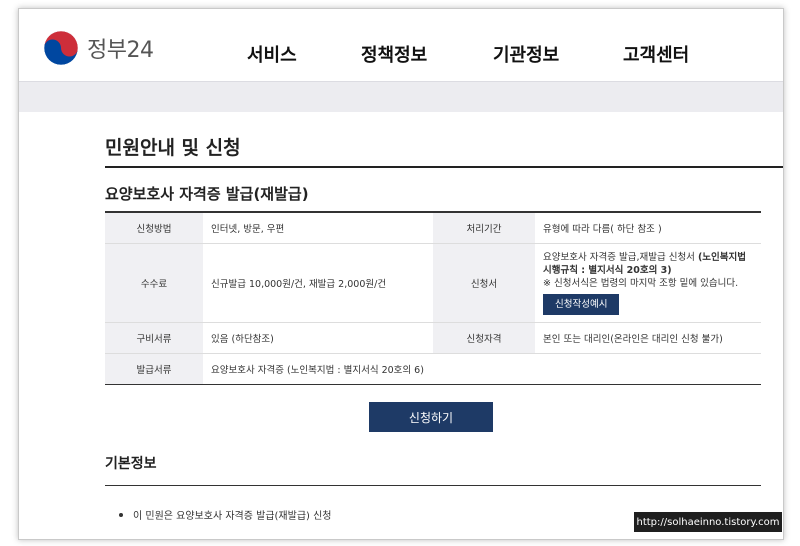  I want to click on nav-policy-info: 정책정보, so click(394, 54).